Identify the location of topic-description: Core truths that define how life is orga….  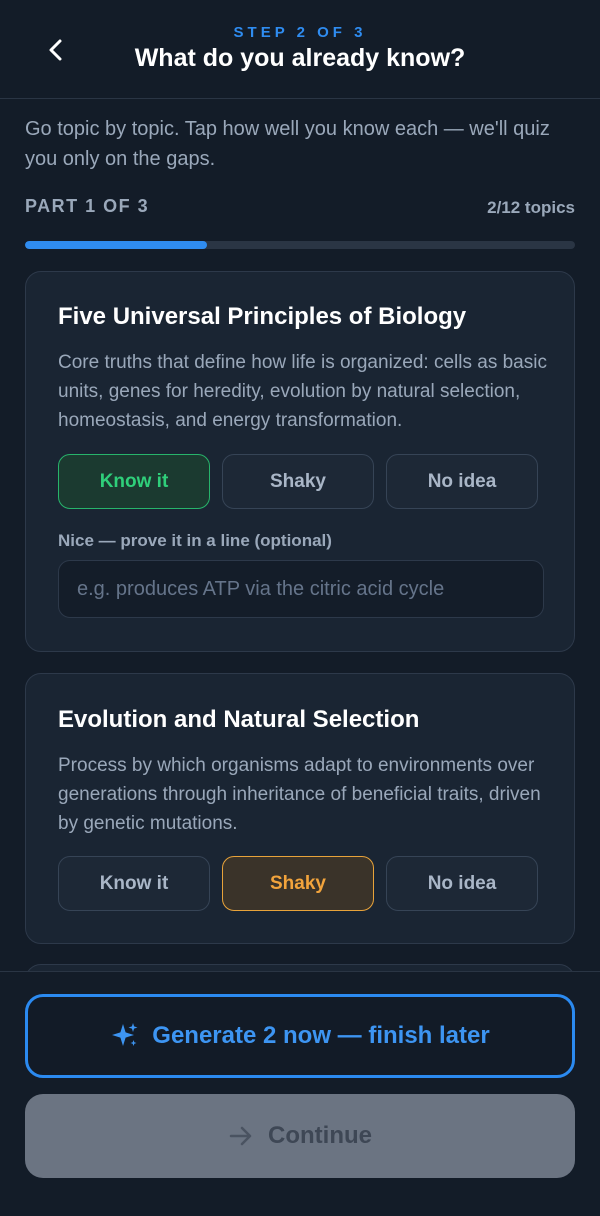
(302, 391).